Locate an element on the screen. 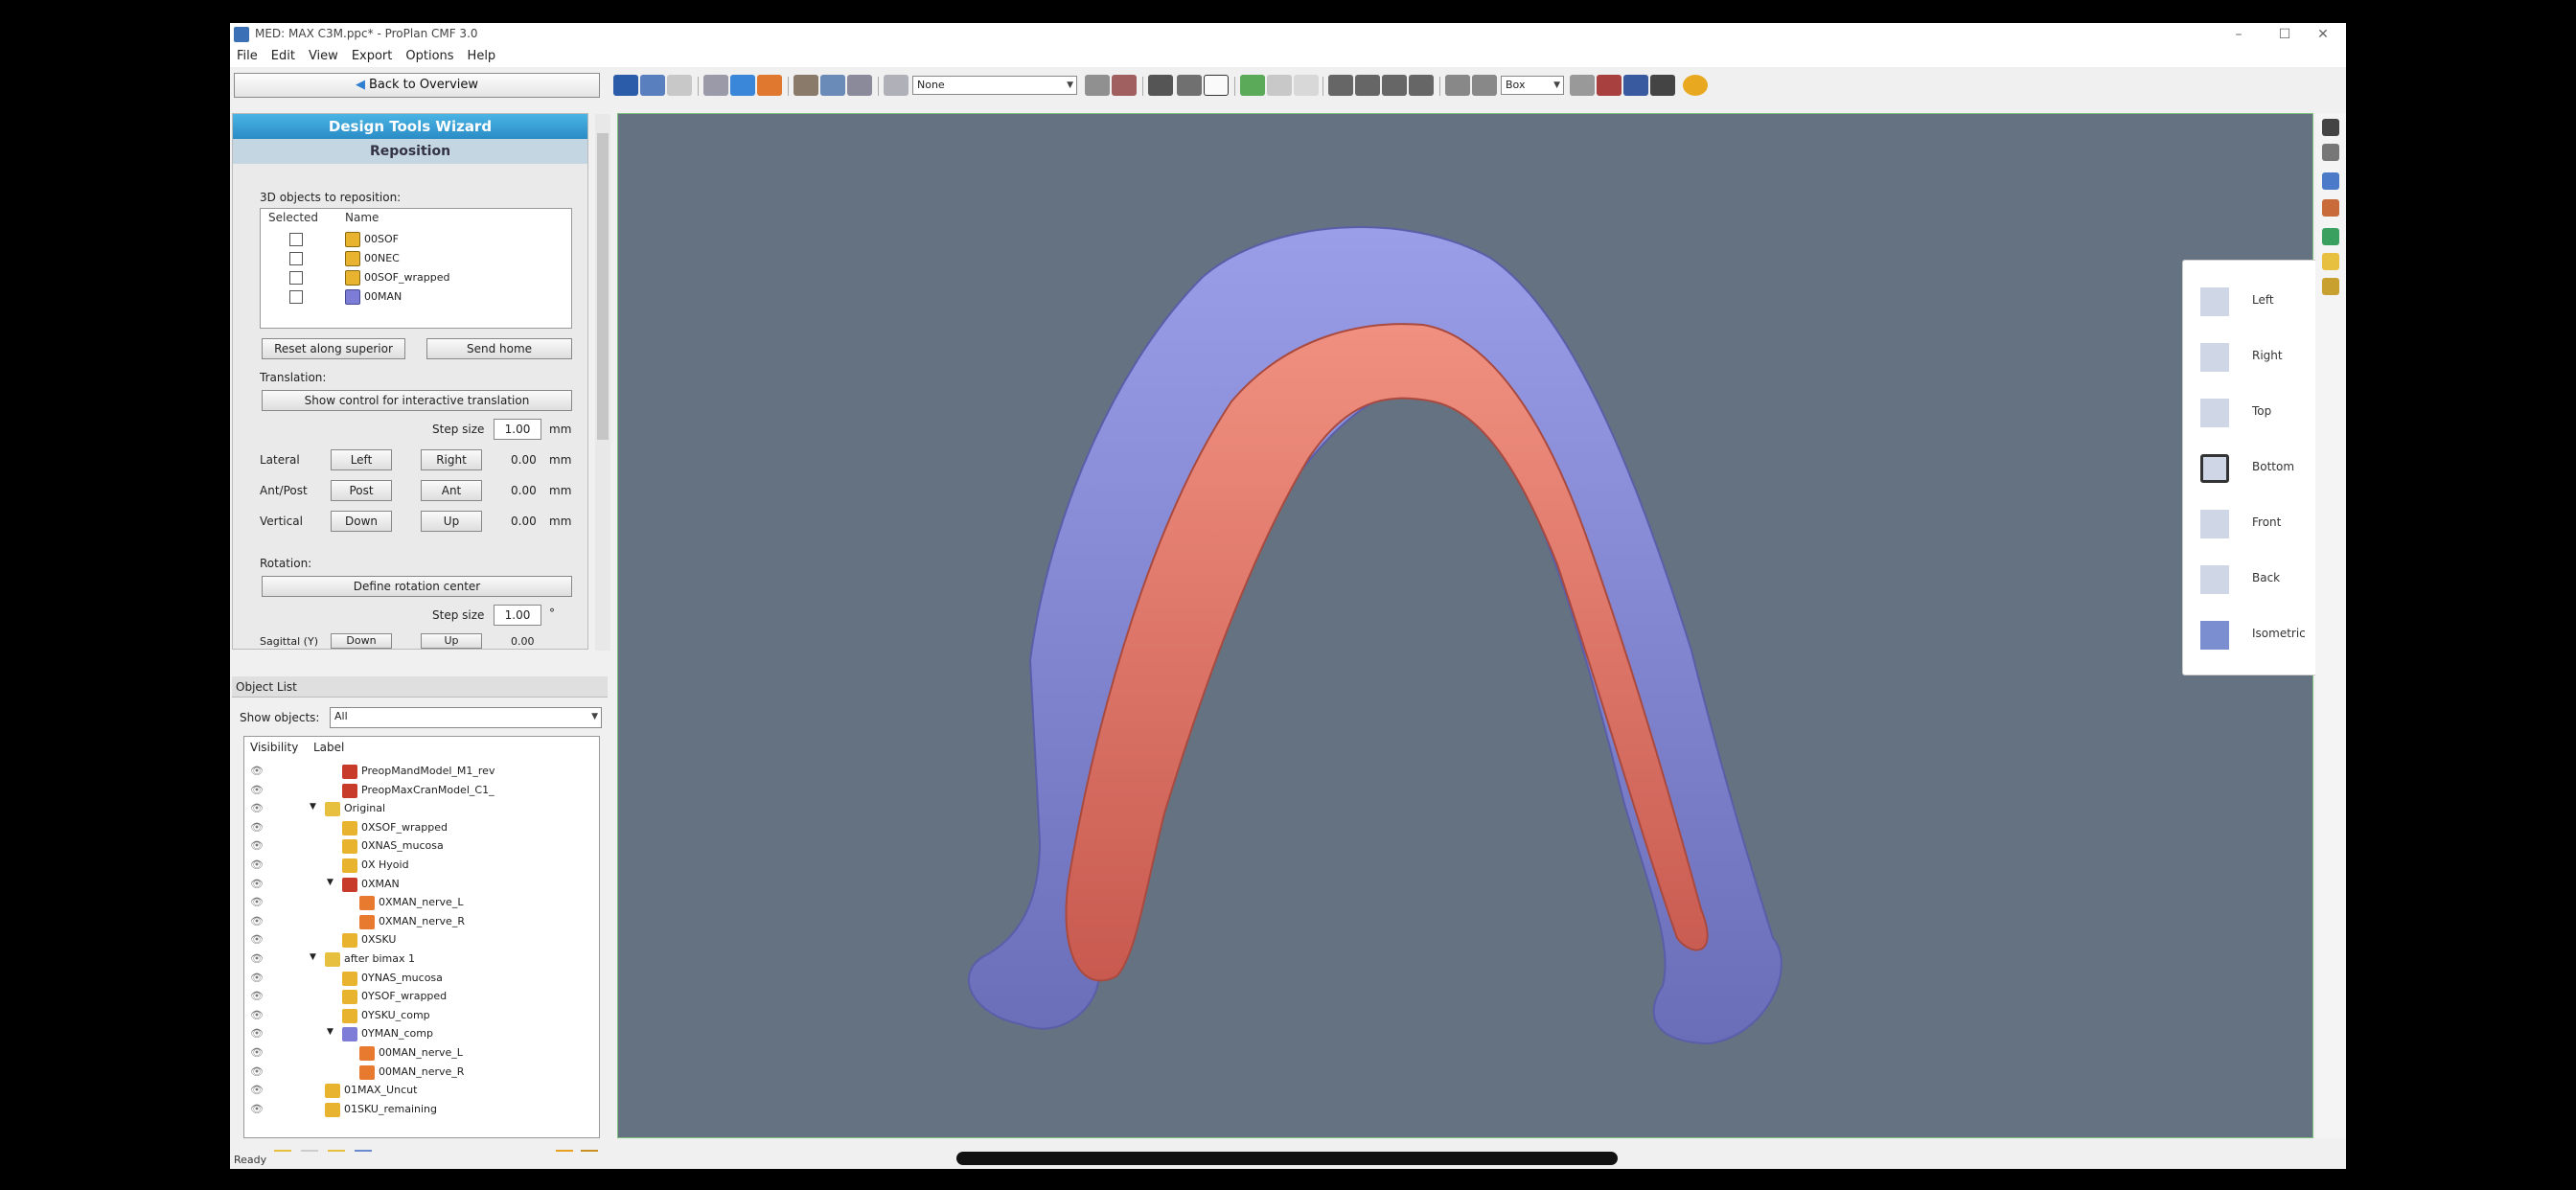 This screenshot has height=1190, width=2576. back-to-overview-button: ◀ Back to Overview is located at coordinates (417, 86).